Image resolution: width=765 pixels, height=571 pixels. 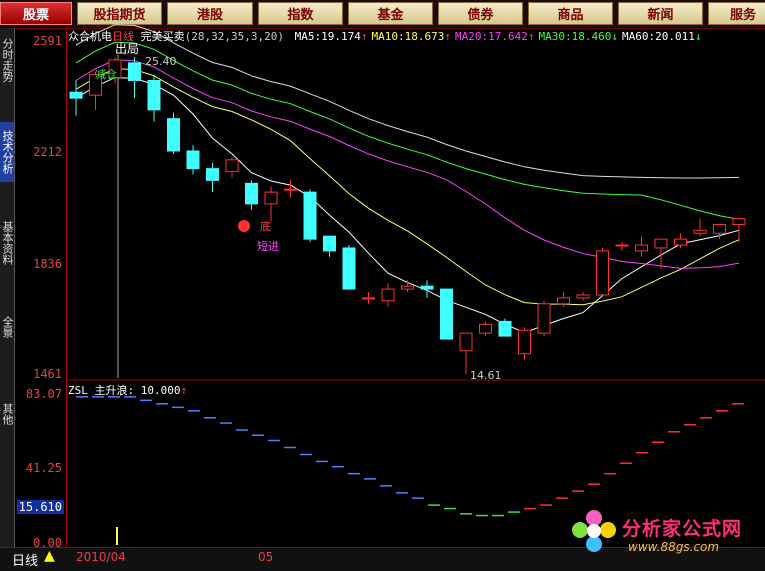 What do you see at coordinates (674, 547) in the screenshot?
I see `watermark-url: www.88gs.com` at bounding box center [674, 547].